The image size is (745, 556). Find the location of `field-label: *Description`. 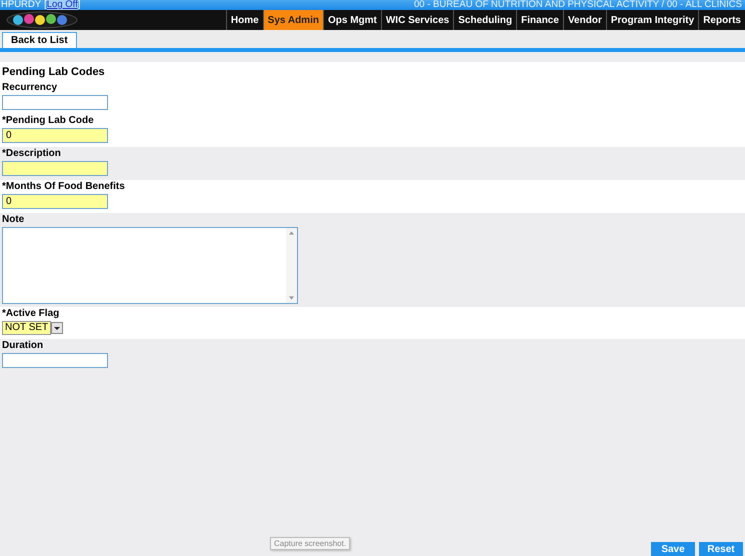

field-label: *Description is located at coordinates (32, 154).